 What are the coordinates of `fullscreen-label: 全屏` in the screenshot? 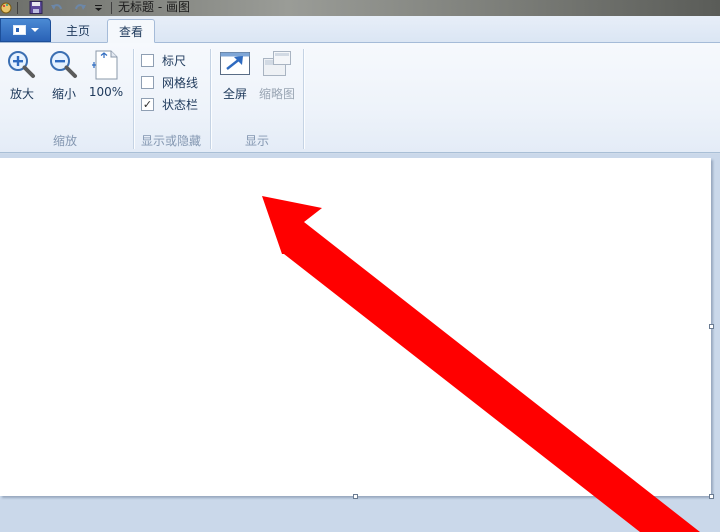 It's located at (234, 94).